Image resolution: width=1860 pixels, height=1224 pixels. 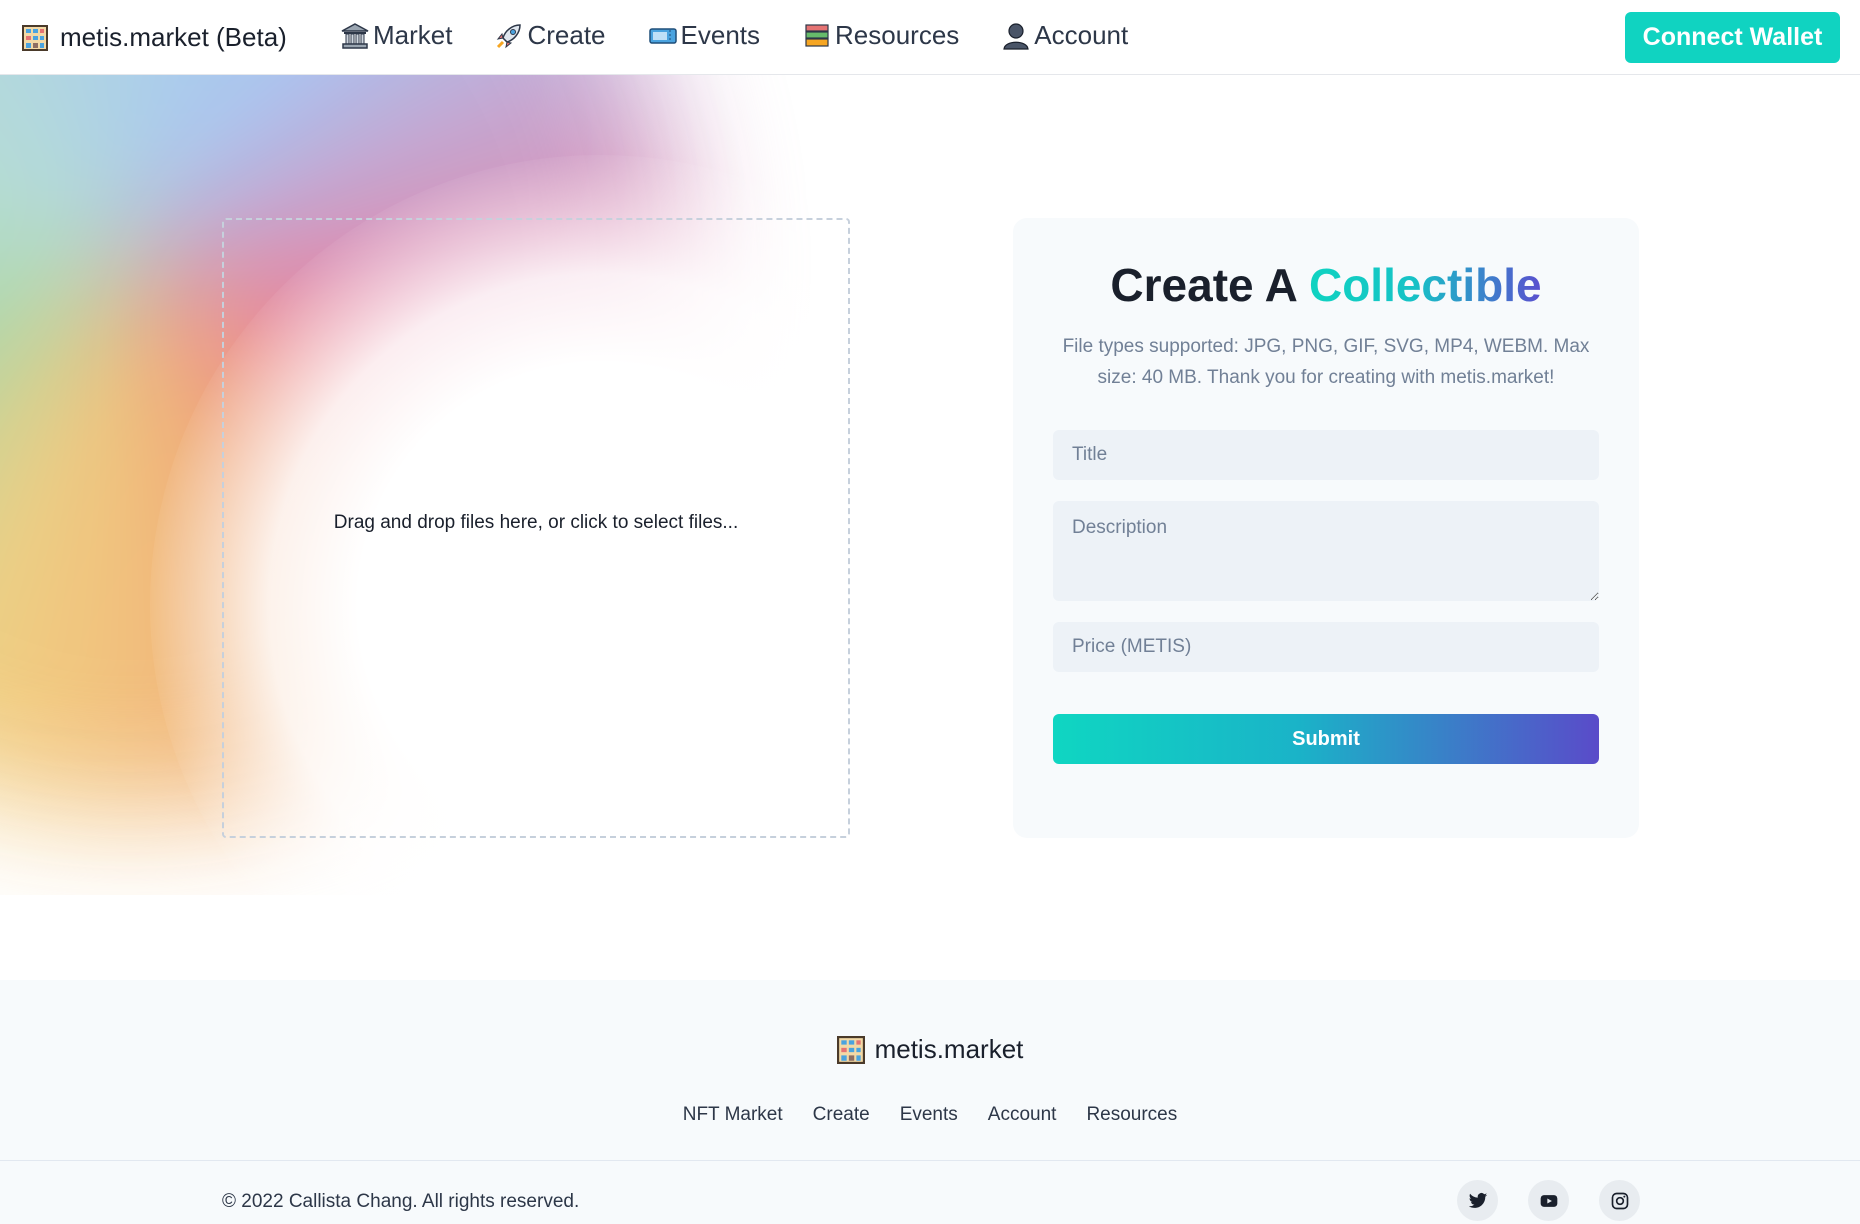 I want to click on nav-events-label: Events, so click(x=720, y=35).